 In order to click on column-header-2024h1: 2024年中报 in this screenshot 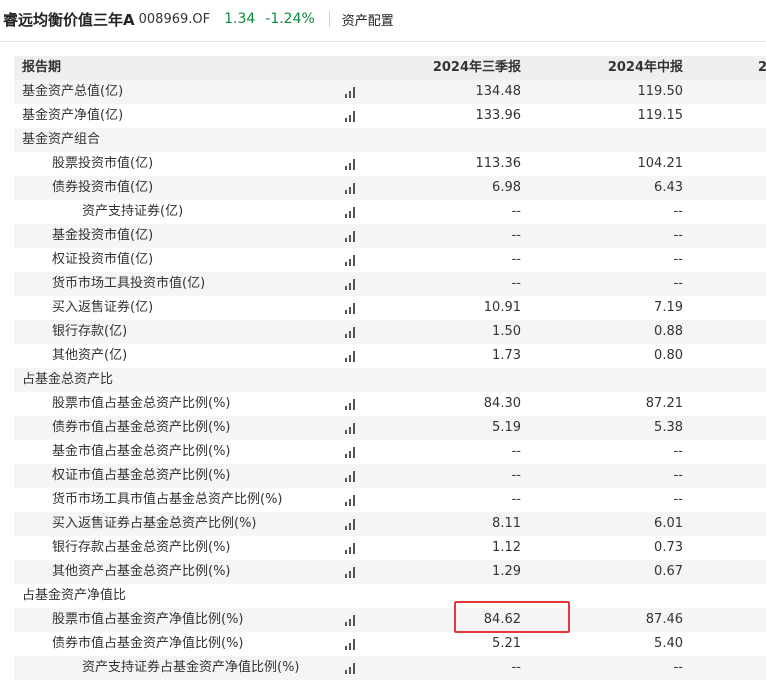, I will do `click(645, 68)`.